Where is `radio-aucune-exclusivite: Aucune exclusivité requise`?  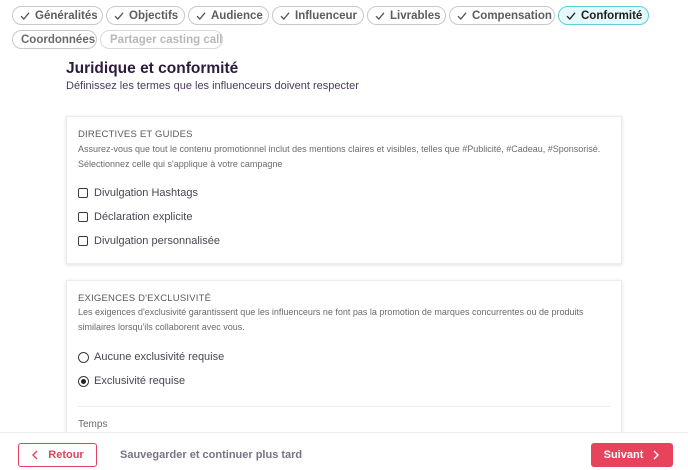
radio-aucune-exclusivite: Aucune exclusivité requise is located at coordinates (151, 357).